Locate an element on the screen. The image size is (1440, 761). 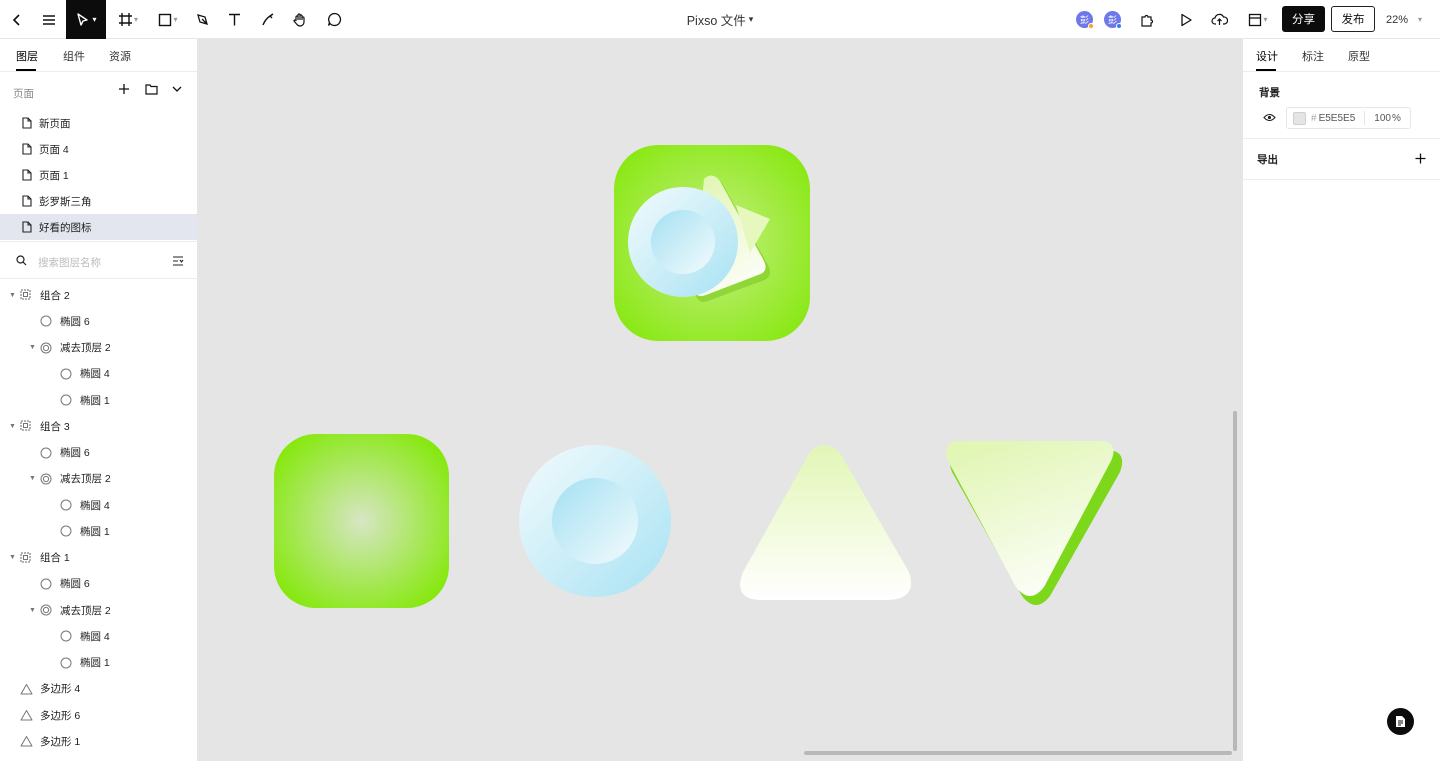
gradient-square is located at coordinates (361, 521).